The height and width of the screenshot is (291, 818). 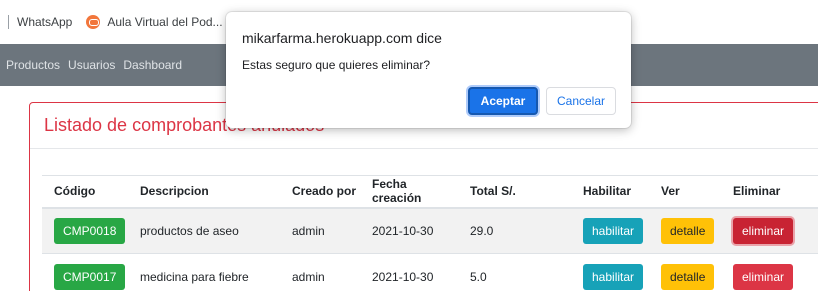 I want to click on code-badge: CMP0017, so click(x=90, y=276).